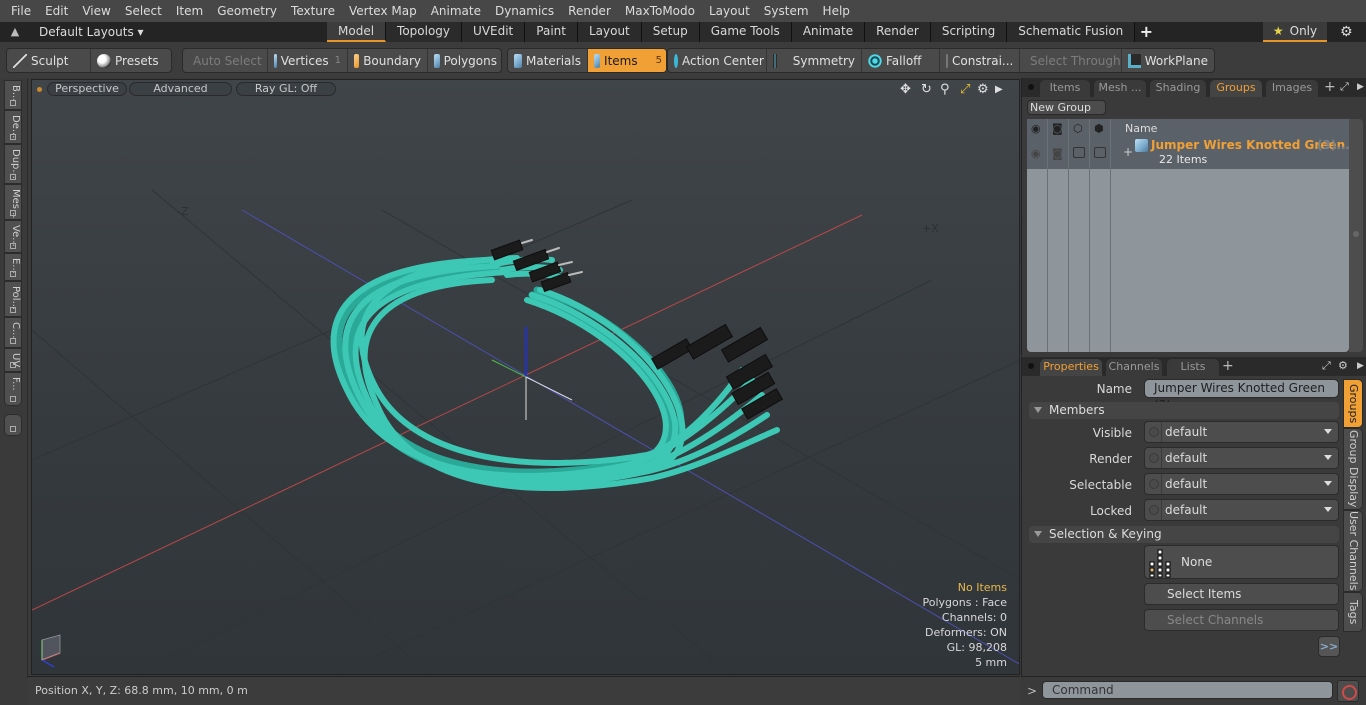 Image resolution: width=1366 pixels, height=705 pixels. Describe the element at coordinates (1154, 484) in the screenshot. I see `selectable-radio` at that location.